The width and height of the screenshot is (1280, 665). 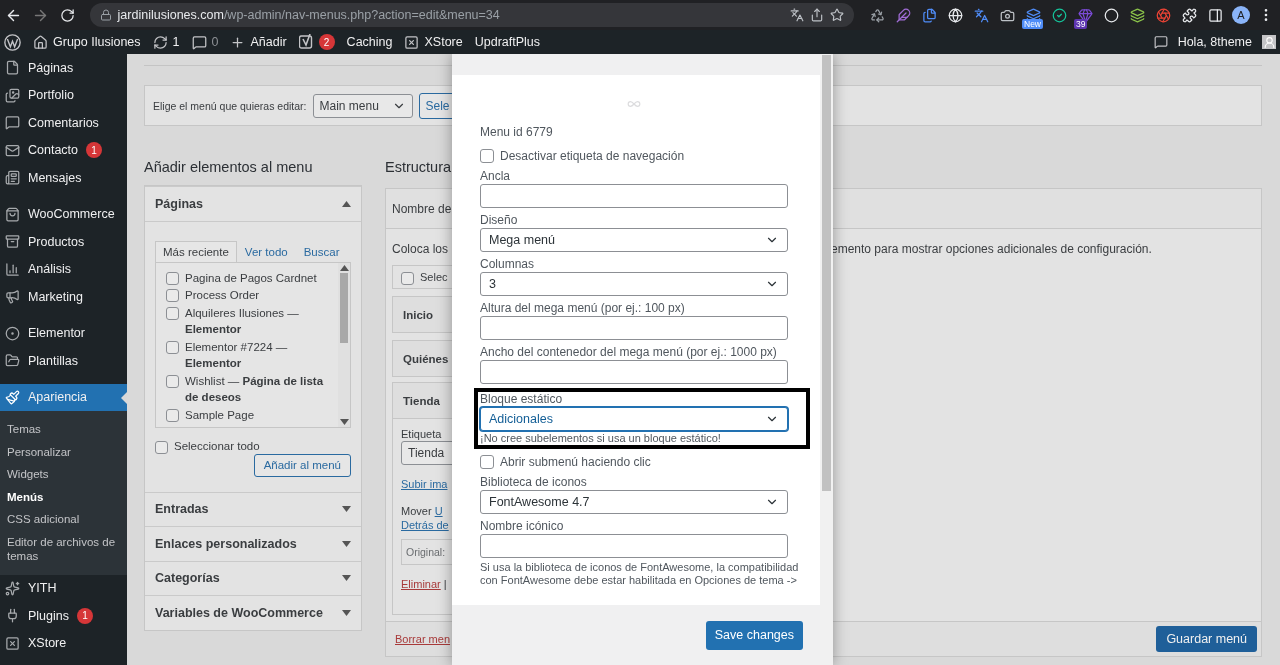 What do you see at coordinates (253, 203) in the screenshot?
I see `accordion-header: Páginas` at bounding box center [253, 203].